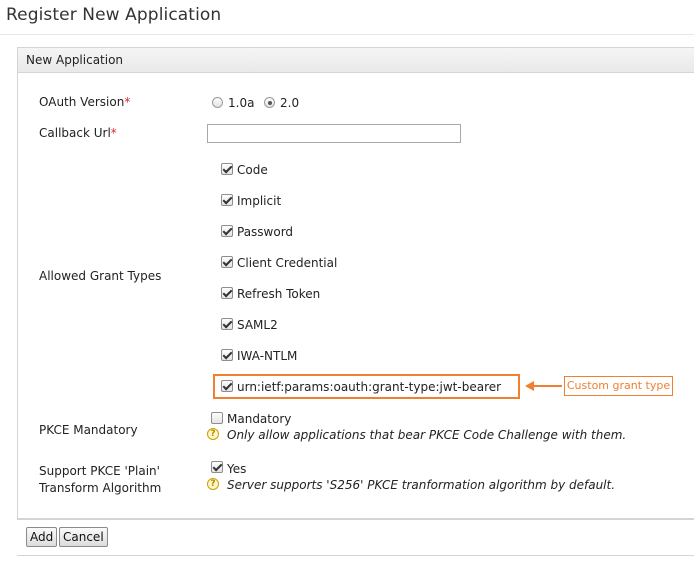 The width and height of the screenshot is (694, 563). What do you see at coordinates (241, 103) in the screenshot?
I see `oauth-version-1-0a-label: 1.0a` at bounding box center [241, 103].